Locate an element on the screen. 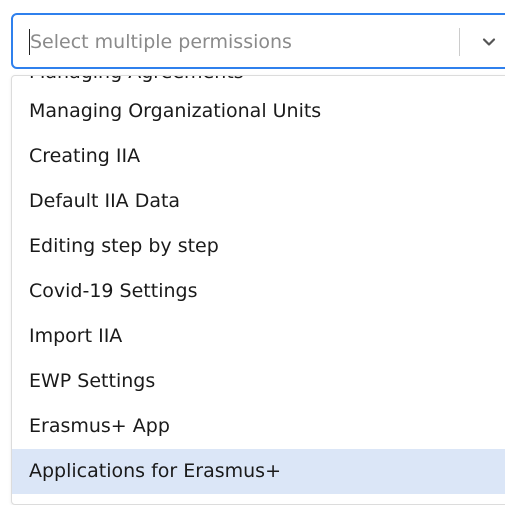  indicator-separator is located at coordinates (459, 42).